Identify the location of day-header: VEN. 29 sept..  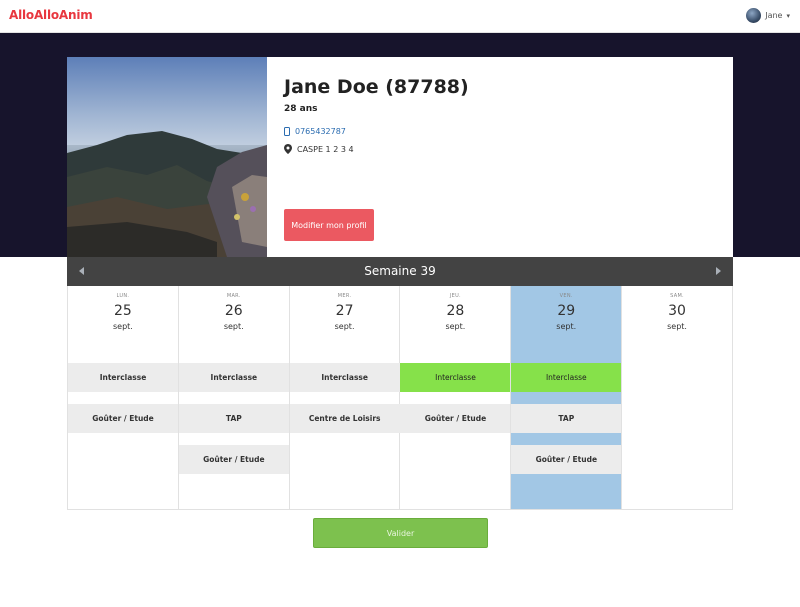
(566, 308).